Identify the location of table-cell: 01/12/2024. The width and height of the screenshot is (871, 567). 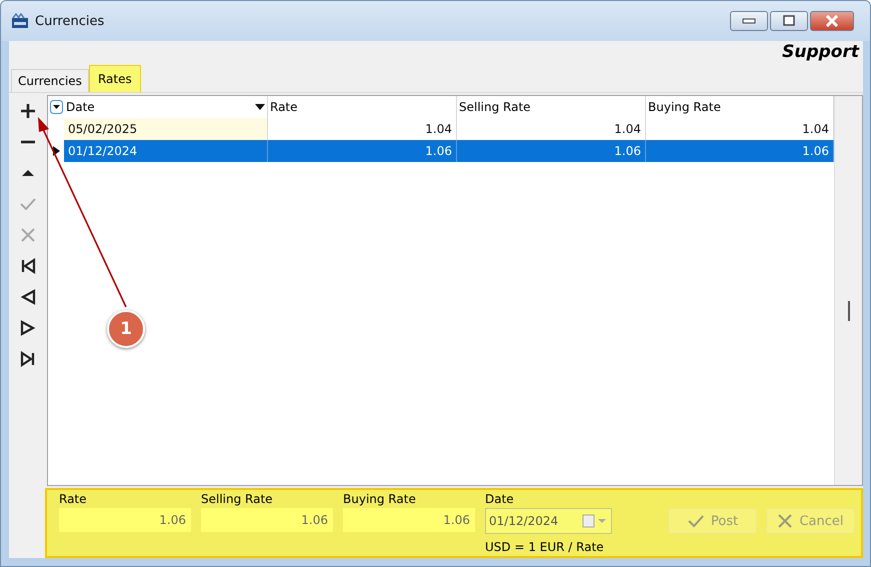
(166, 151).